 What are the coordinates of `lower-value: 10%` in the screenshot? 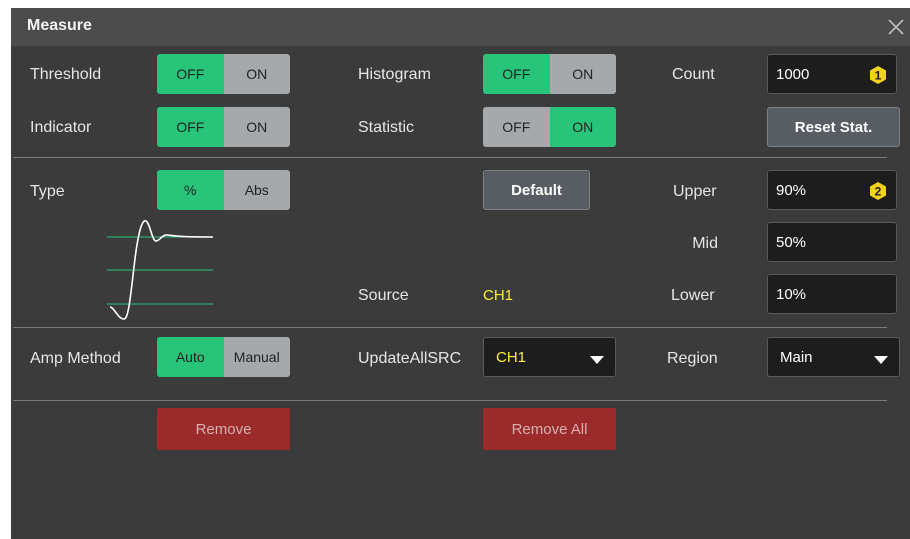 It's located at (791, 294).